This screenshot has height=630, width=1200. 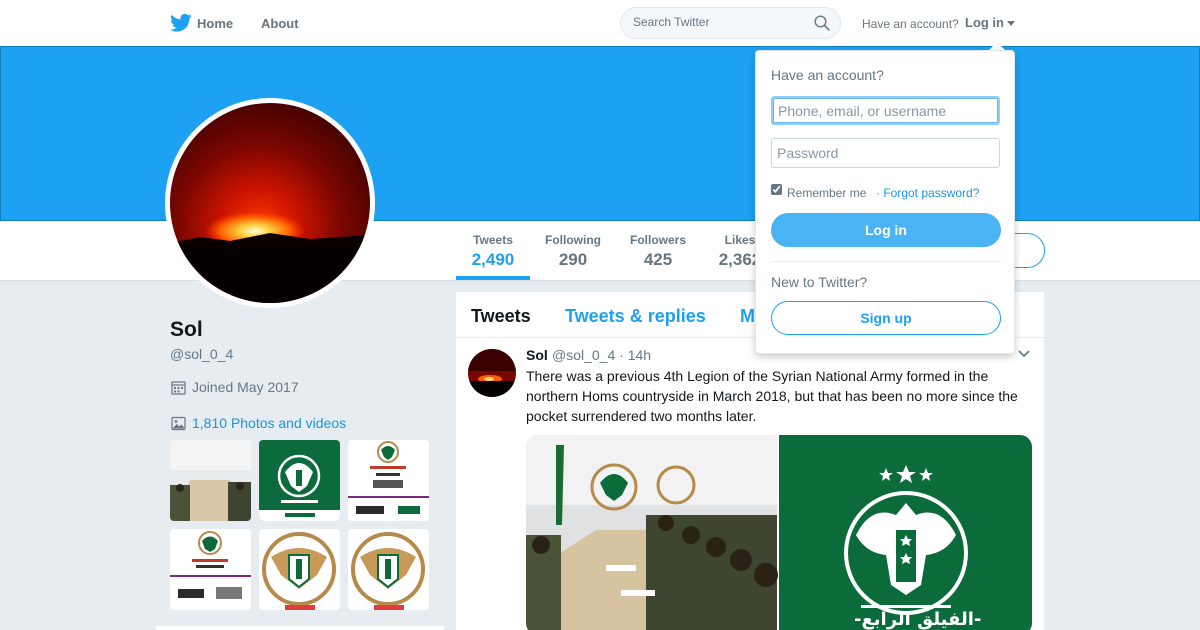 What do you see at coordinates (269, 423) in the screenshot?
I see `photos-videos-link: 1,810 Photos and videos` at bounding box center [269, 423].